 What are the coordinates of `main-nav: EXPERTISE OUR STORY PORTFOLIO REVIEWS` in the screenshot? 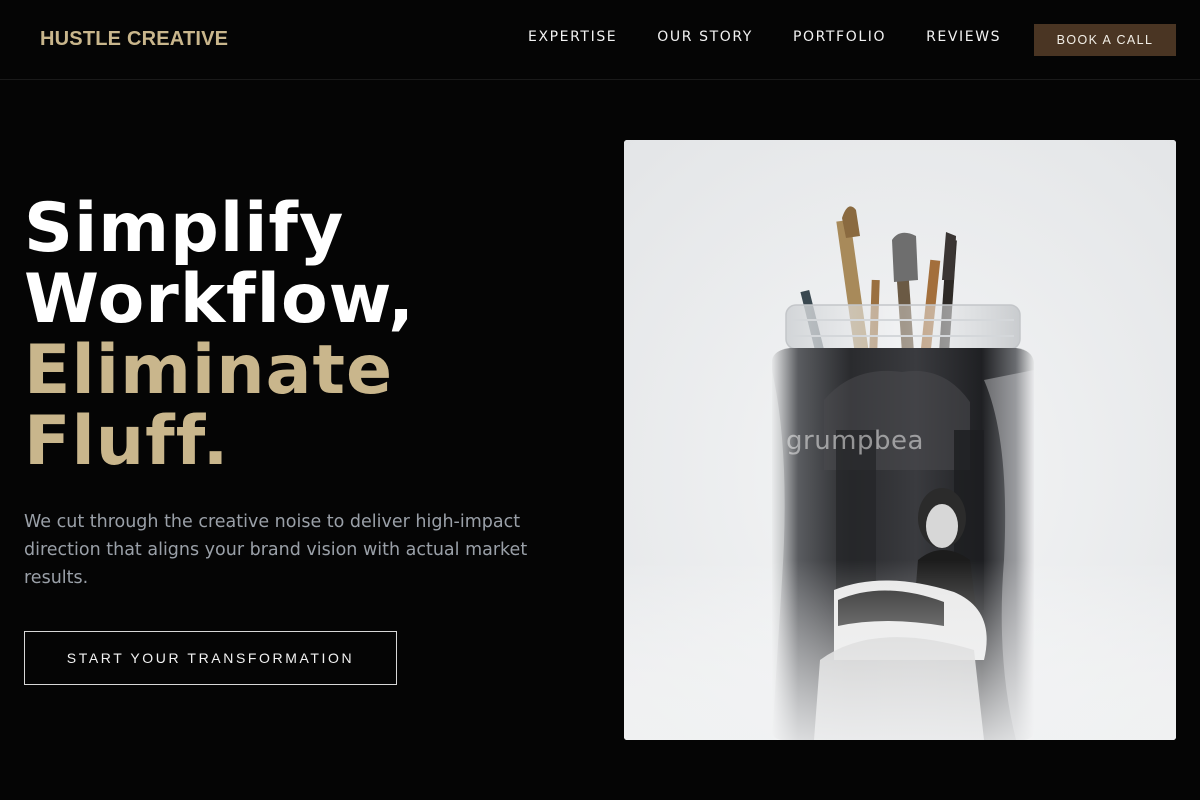 It's located at (764, 37).